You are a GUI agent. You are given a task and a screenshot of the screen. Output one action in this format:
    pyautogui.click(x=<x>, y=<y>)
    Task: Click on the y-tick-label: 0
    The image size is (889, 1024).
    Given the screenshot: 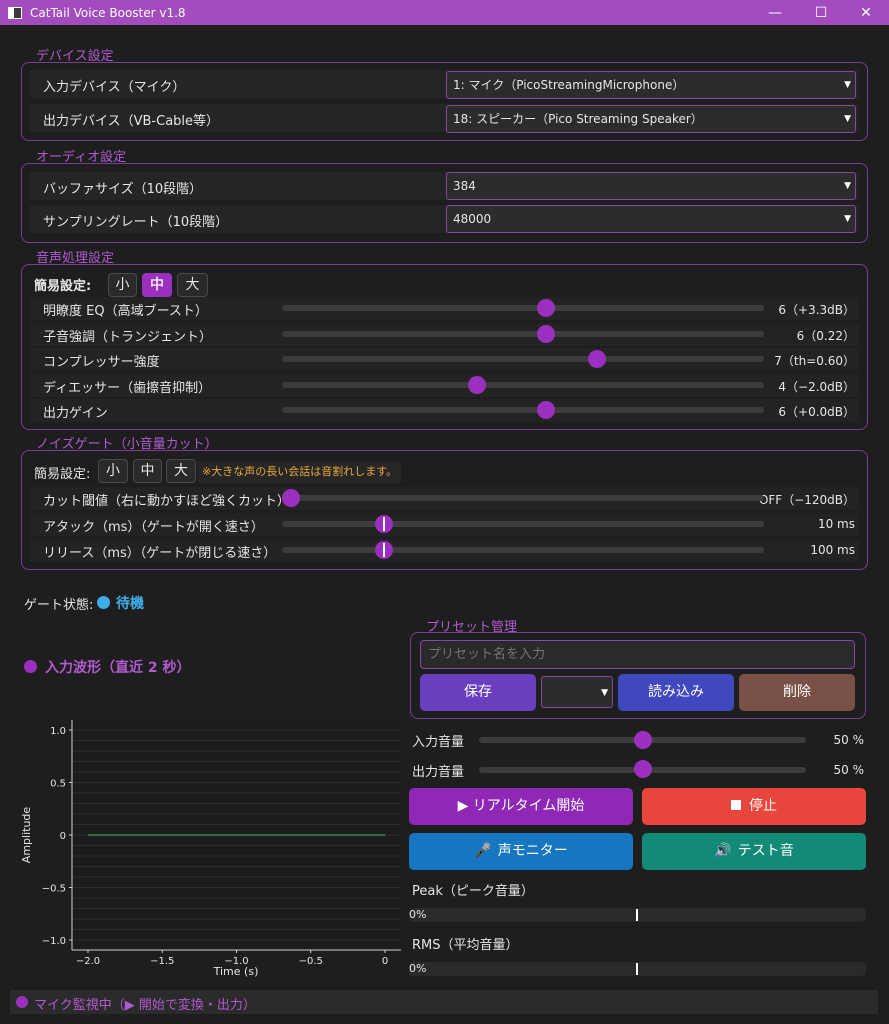 What is the action you would take?
    pyautogui.click(x=63, y=836)
    